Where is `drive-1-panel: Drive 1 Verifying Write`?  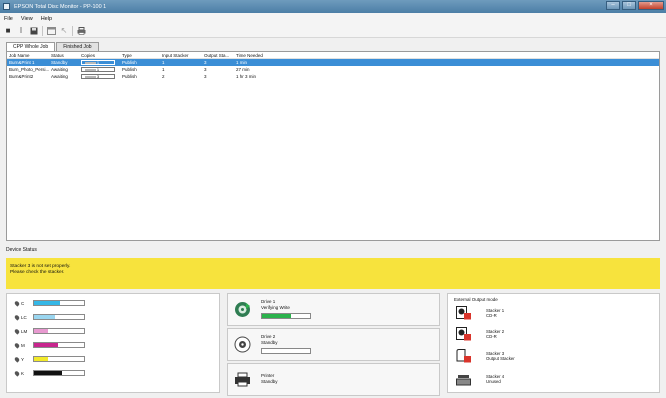
drive-1-panel: Drive 1 Verifying Write is located at coordinates (333, 309).